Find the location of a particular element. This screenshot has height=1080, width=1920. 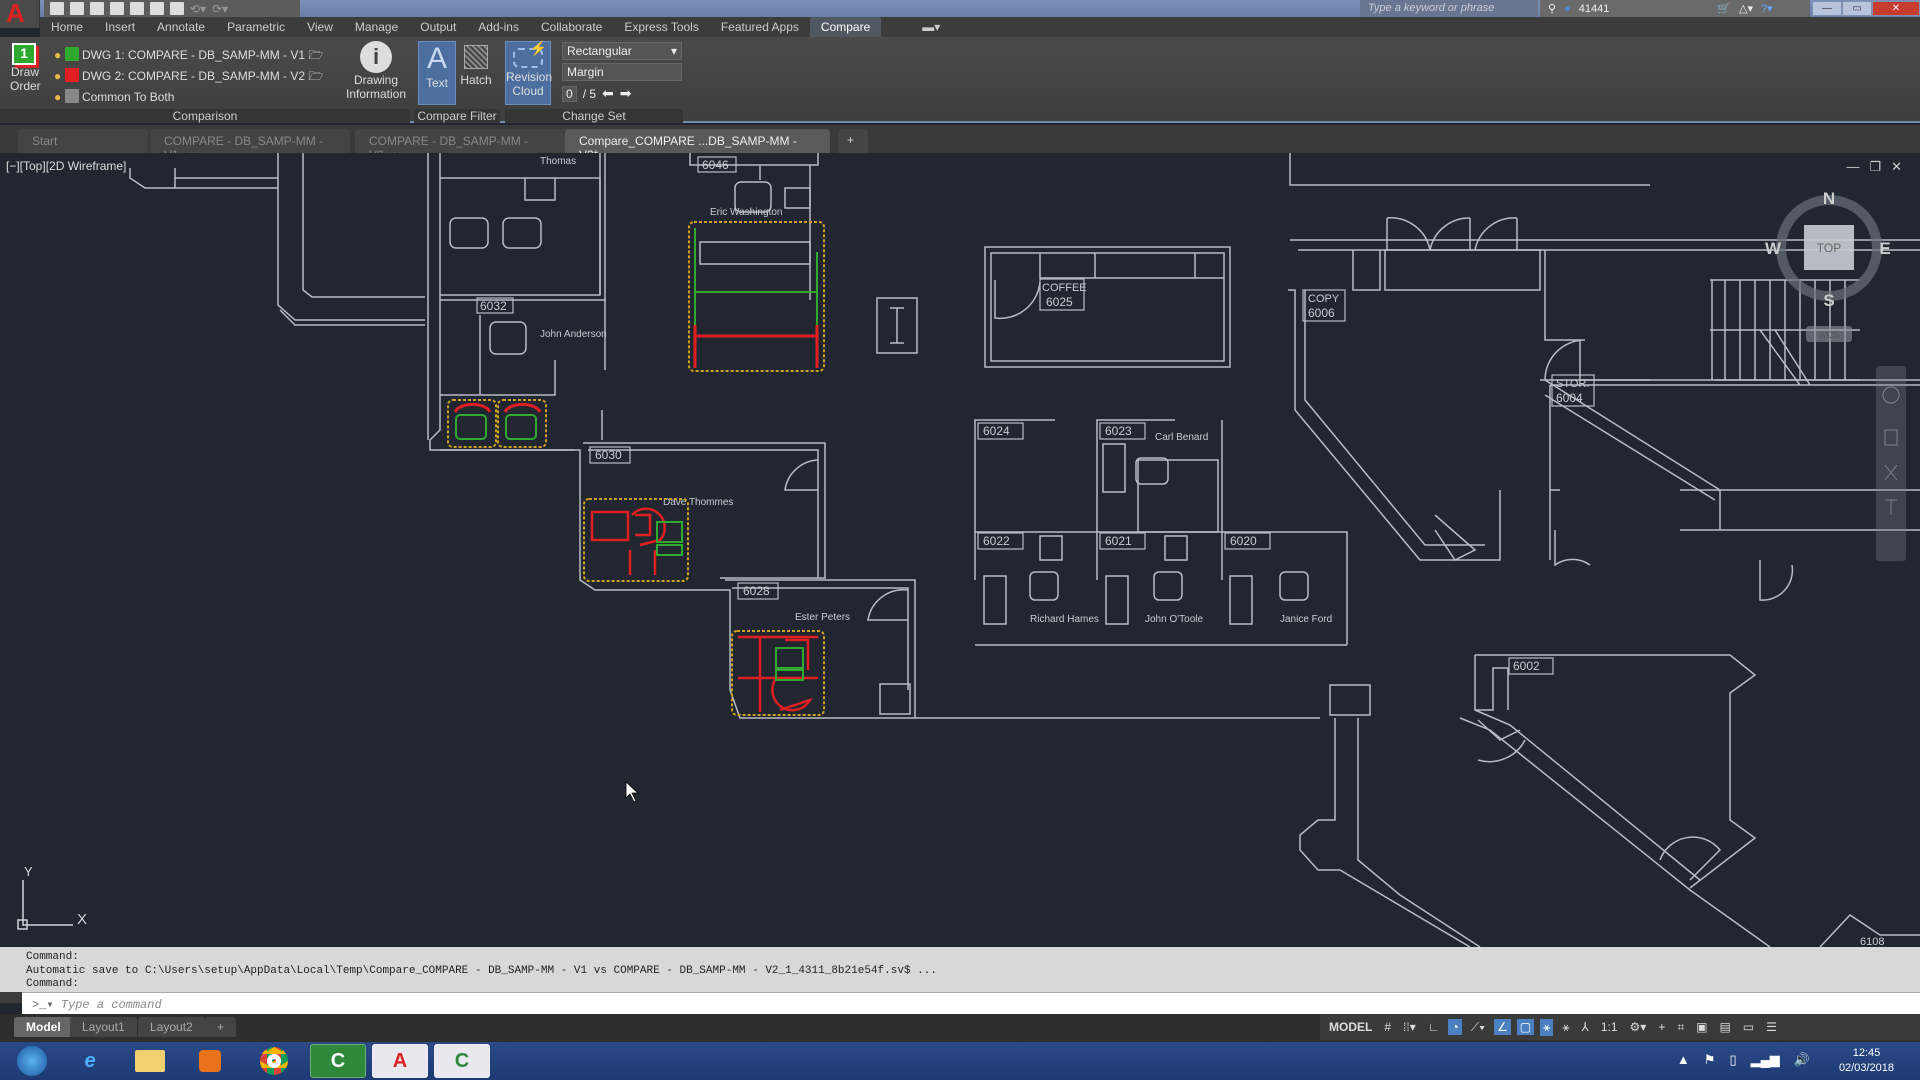

save-icon is located at coordinates (97, 8).